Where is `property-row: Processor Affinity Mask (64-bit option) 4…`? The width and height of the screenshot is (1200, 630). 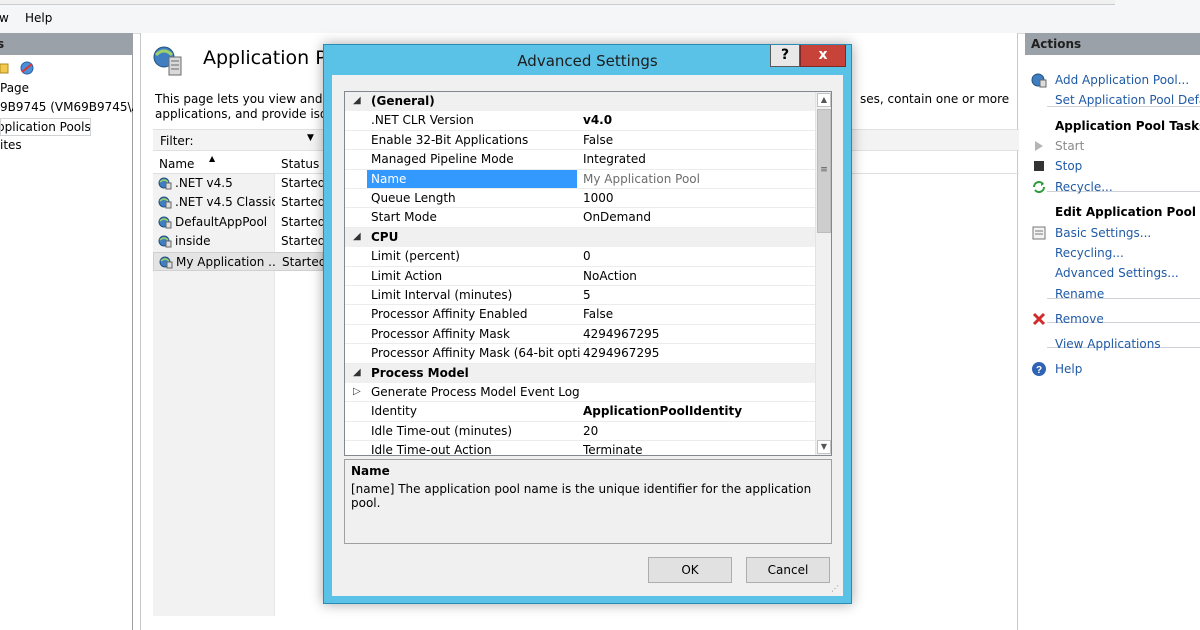
property-row: Processor Affinity Mask (64-bit option) 4… is located at coordinates (580, 354).